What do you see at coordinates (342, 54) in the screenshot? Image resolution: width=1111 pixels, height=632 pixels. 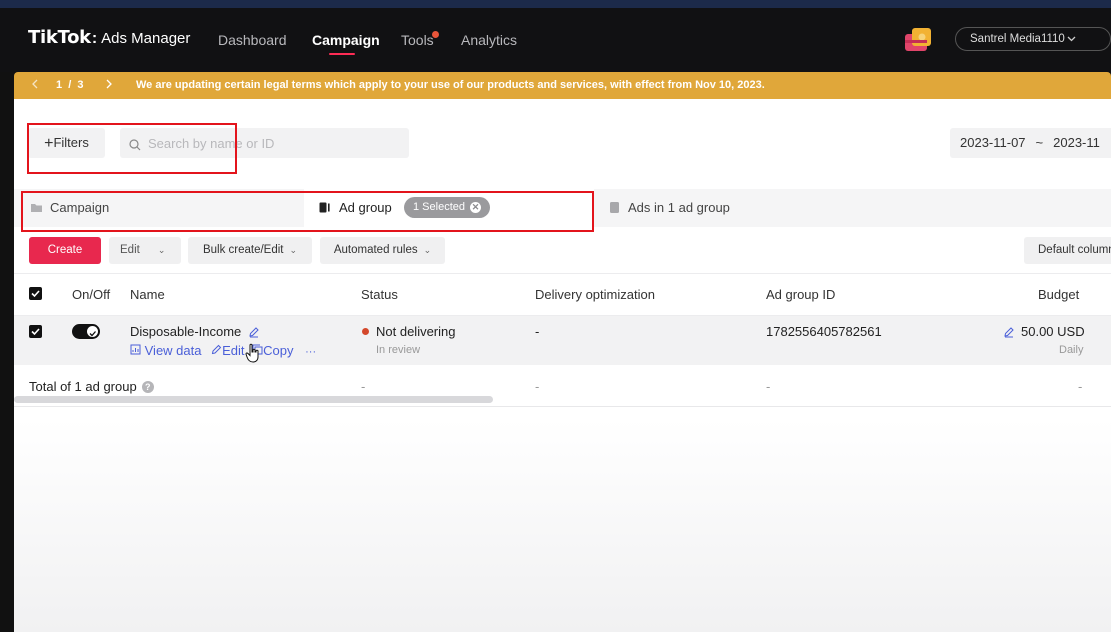 I see `nav-active-indicator` at bounding box center [342, 54].